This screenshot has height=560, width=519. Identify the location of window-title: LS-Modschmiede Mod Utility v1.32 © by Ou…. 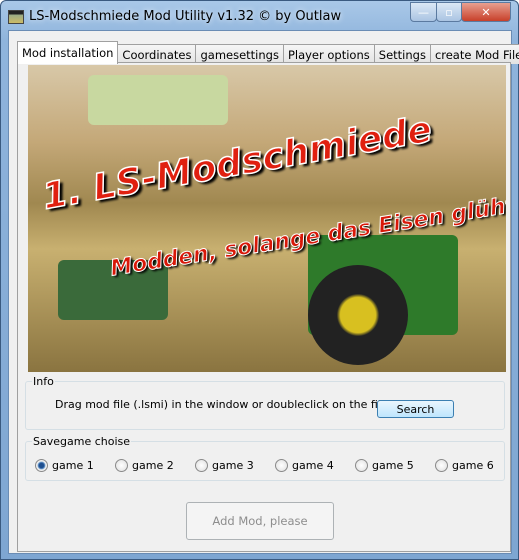
(185, 16).